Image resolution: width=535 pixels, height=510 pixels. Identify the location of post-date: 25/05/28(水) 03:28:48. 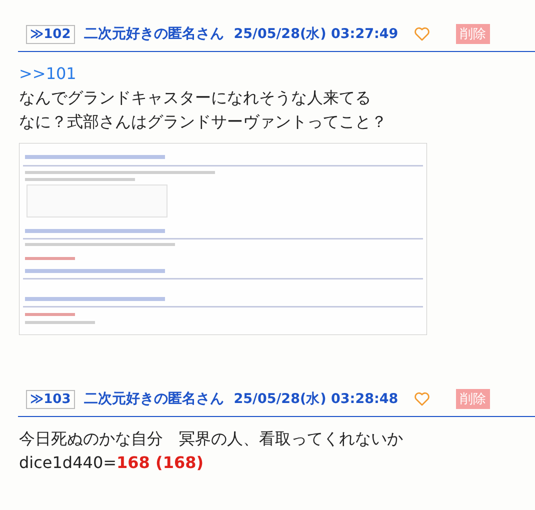
(316, 399).